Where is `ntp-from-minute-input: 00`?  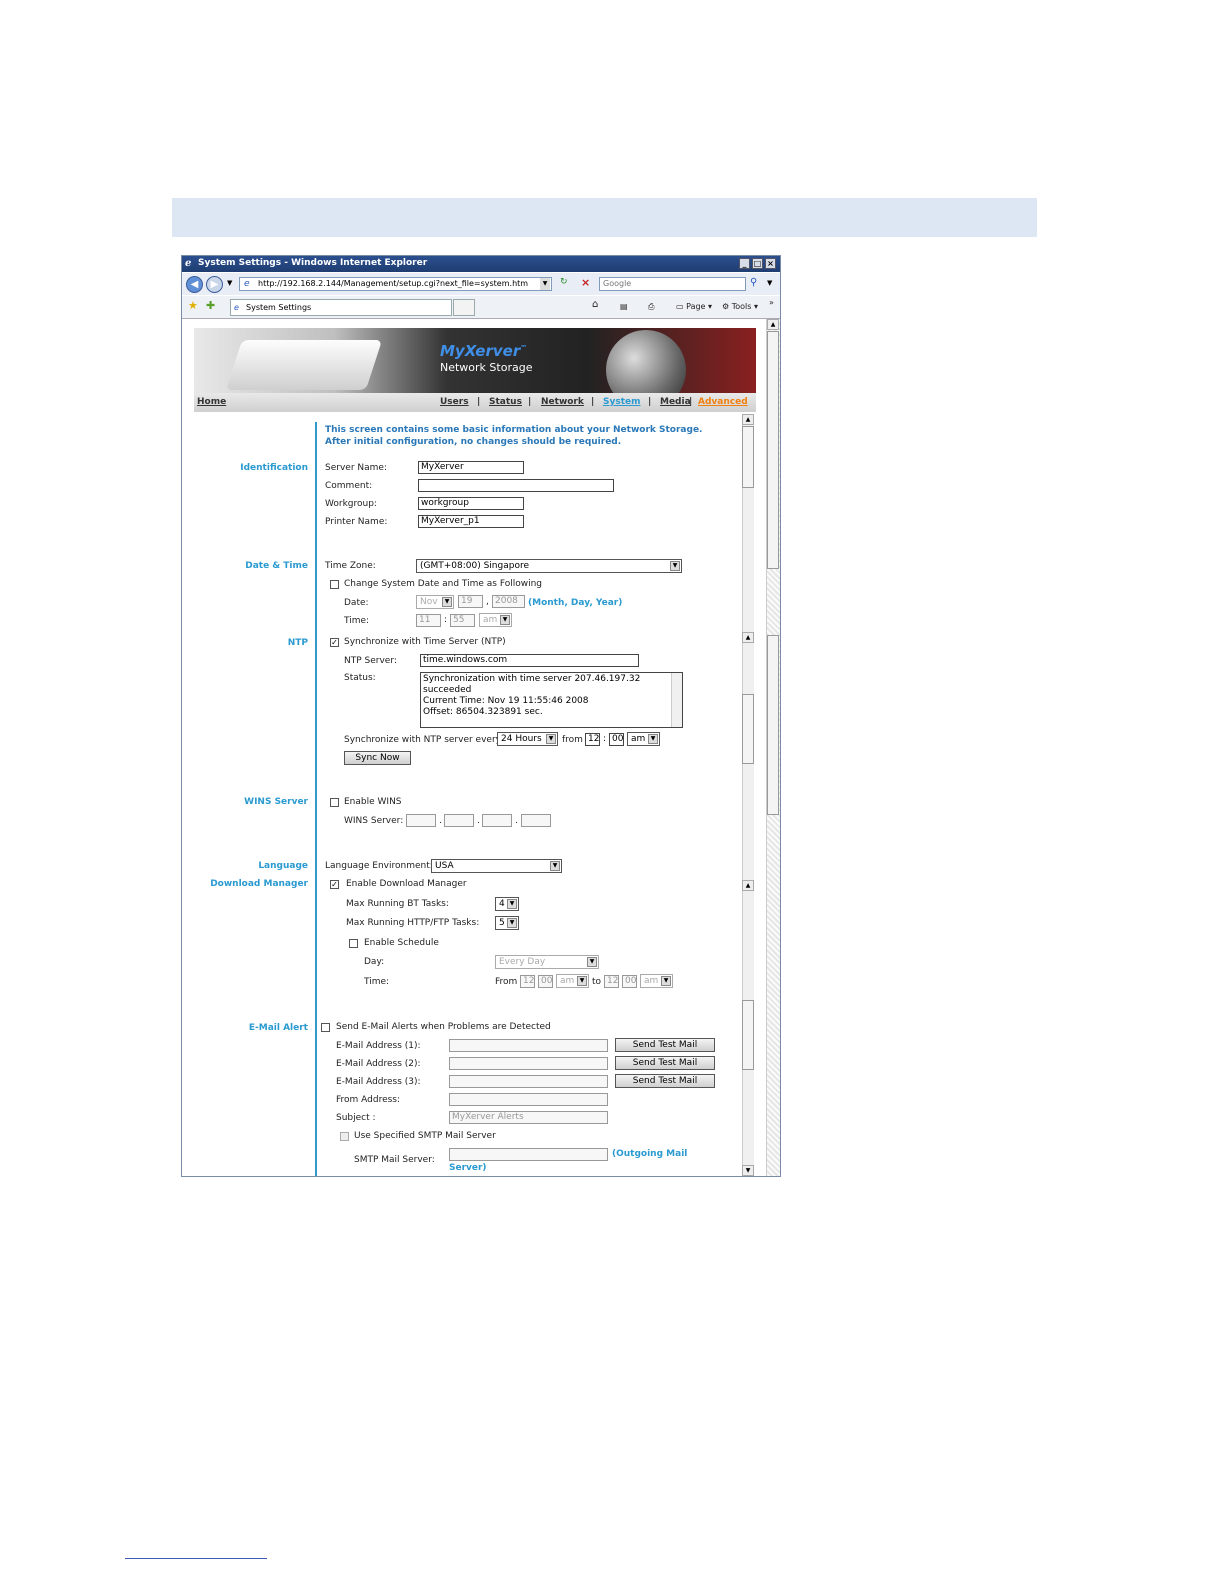 ntp-from-minute-input: 00 is located at coordinates (616, 739).